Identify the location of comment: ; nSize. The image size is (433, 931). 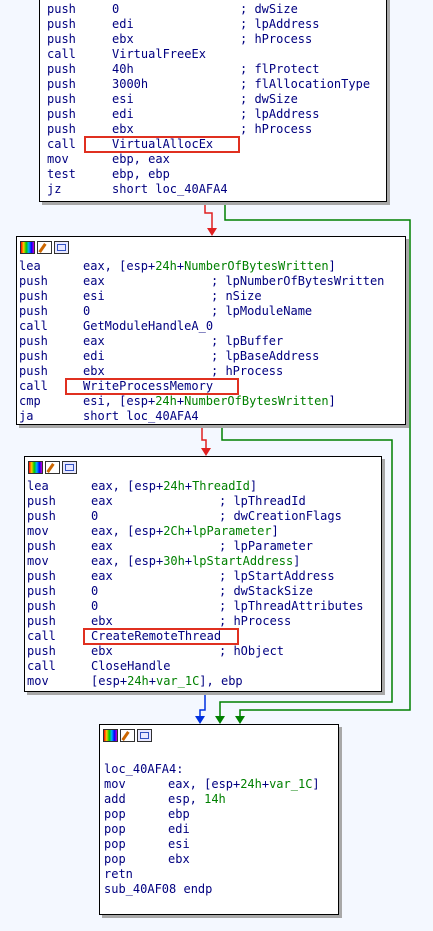
(236, 296).